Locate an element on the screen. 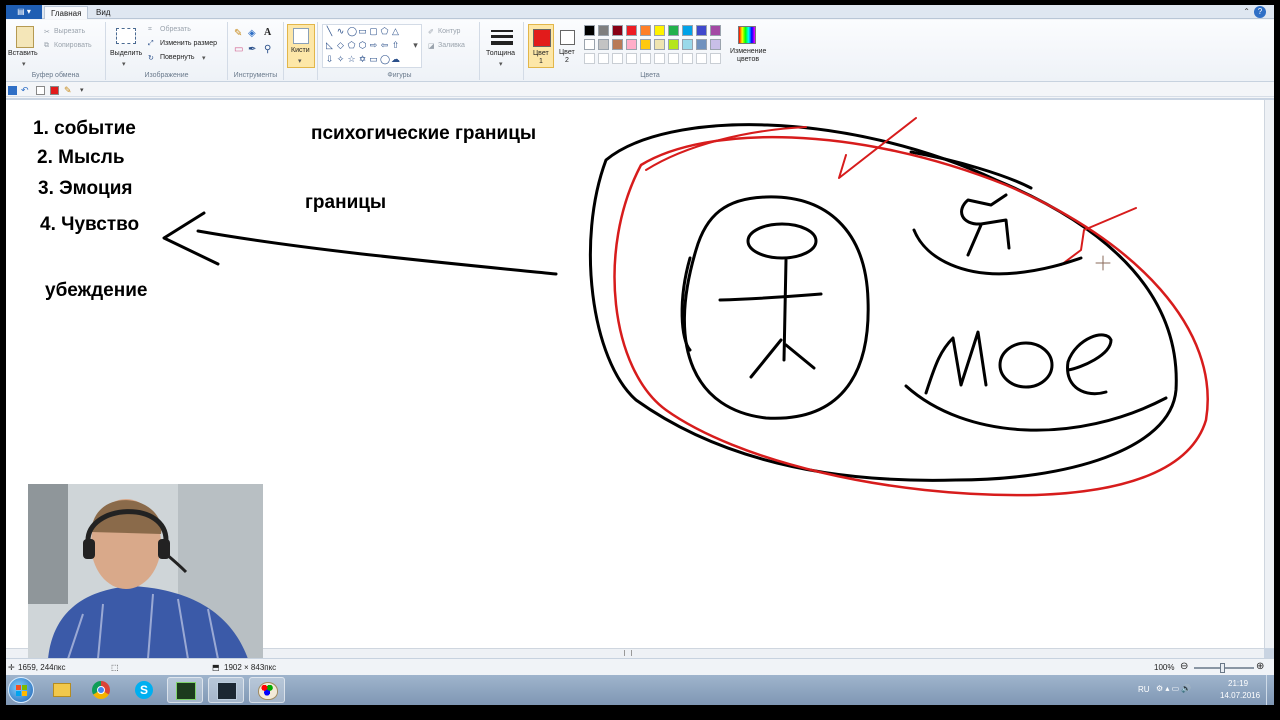 The image size is (1280, 720). rectangle-shape-icon: ▭ is located at coordinates (362, 31).